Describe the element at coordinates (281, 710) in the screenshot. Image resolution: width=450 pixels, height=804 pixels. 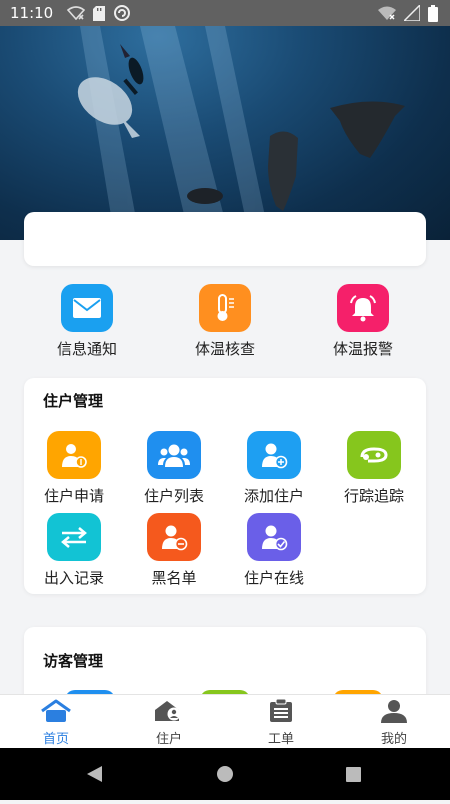
I see `clipboard-icon` at that location.